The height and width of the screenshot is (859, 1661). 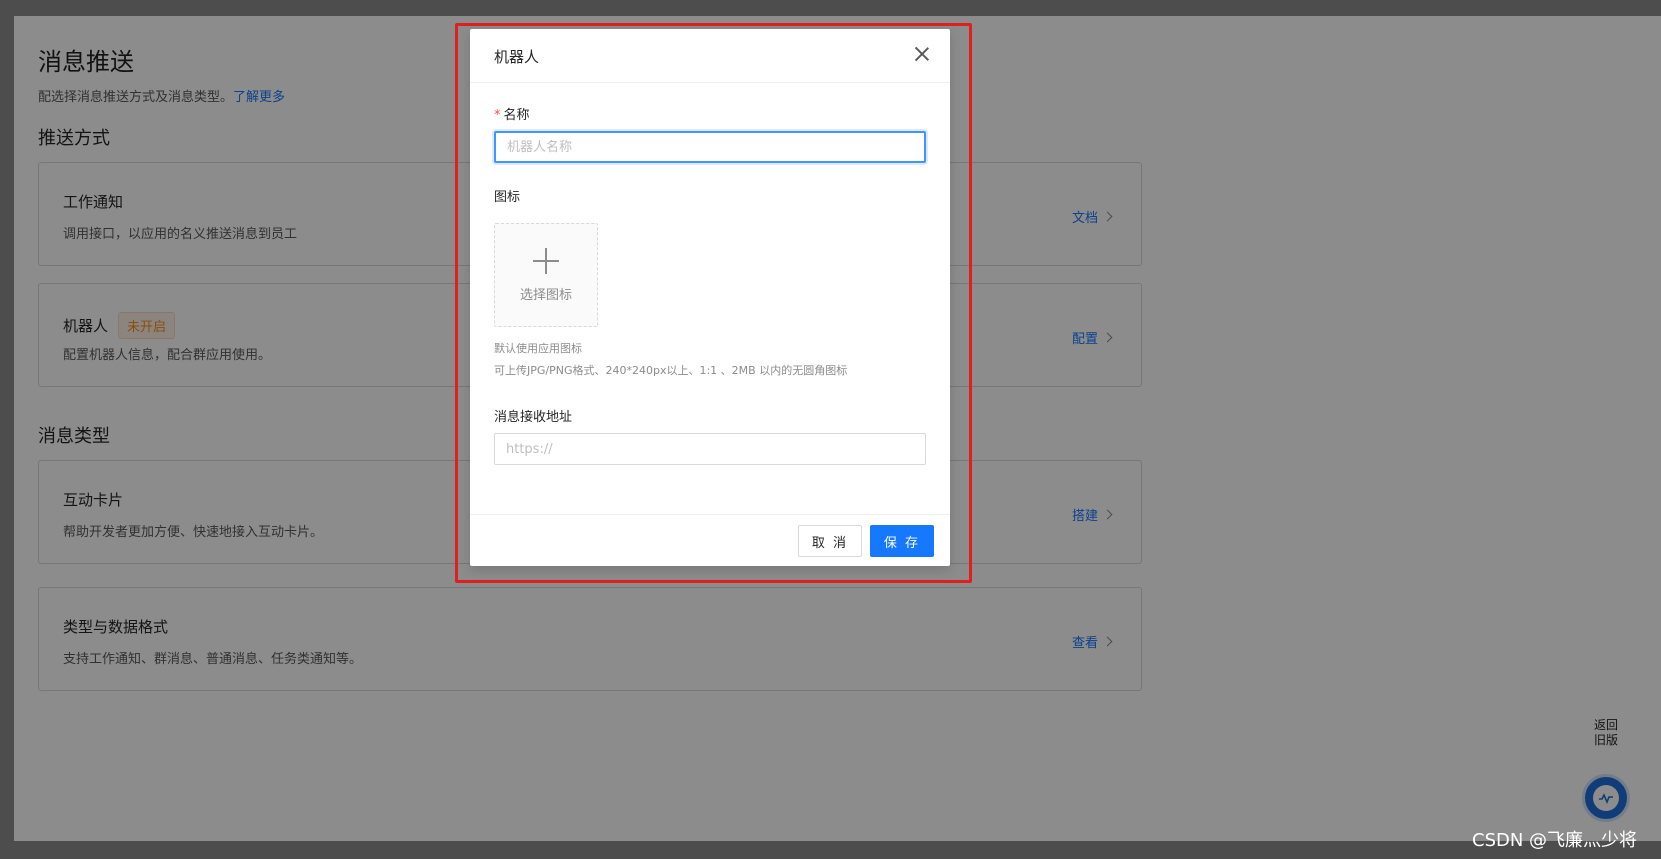 I want to click on url-field-label: 消息接收地址, so click(x=533, y=417).